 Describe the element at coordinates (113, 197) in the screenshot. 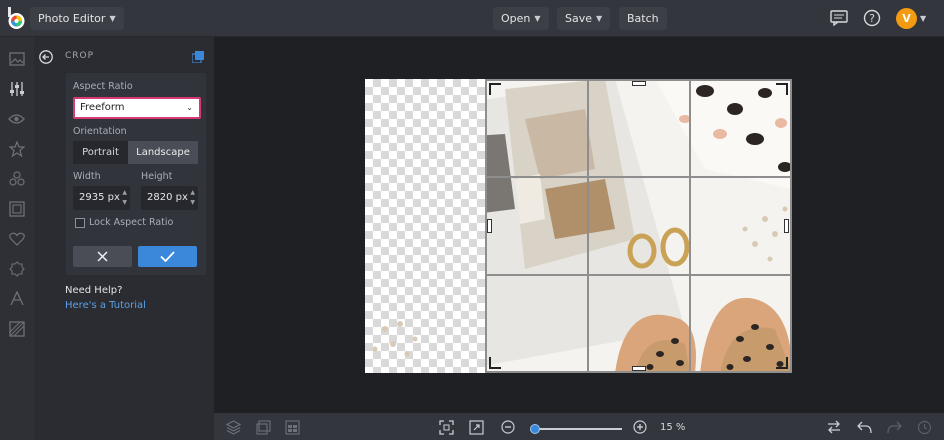

I see `width-unit: px` at that location.